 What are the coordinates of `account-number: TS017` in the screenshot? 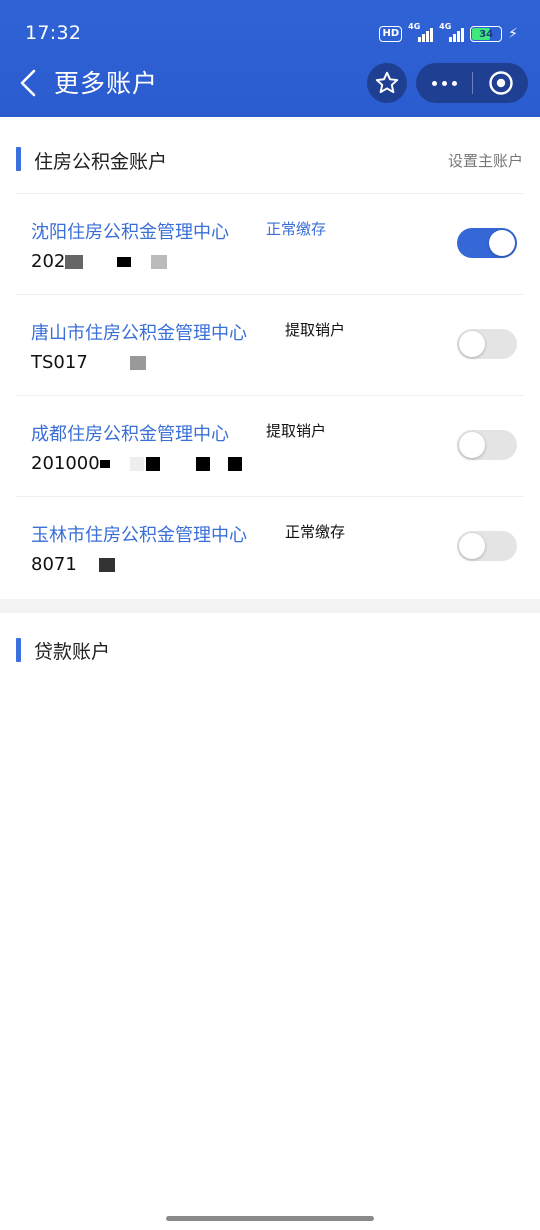 It's located at (88, 362).